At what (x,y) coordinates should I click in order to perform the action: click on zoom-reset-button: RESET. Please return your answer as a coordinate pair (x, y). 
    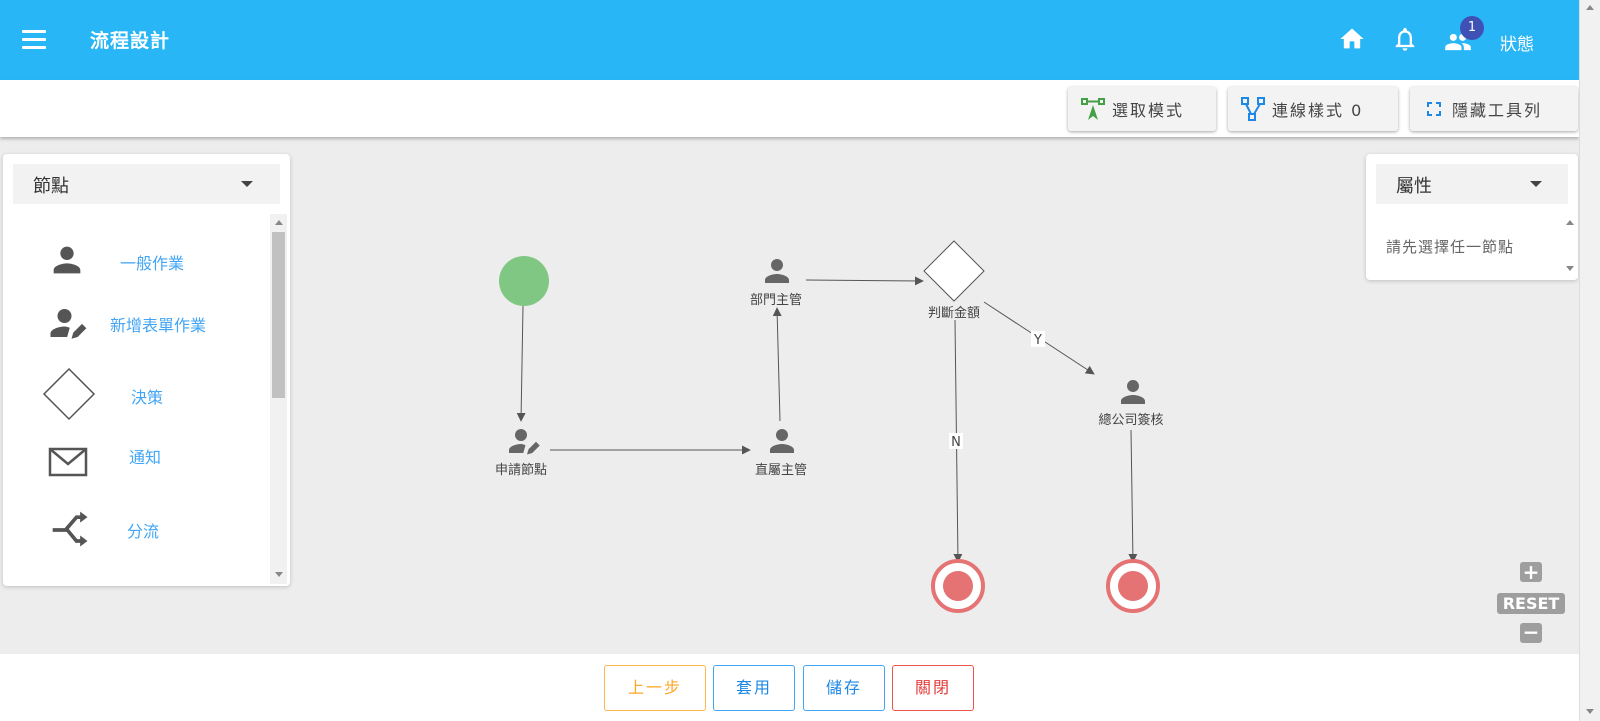
    Looking at the image, I should click on (1531, 603).